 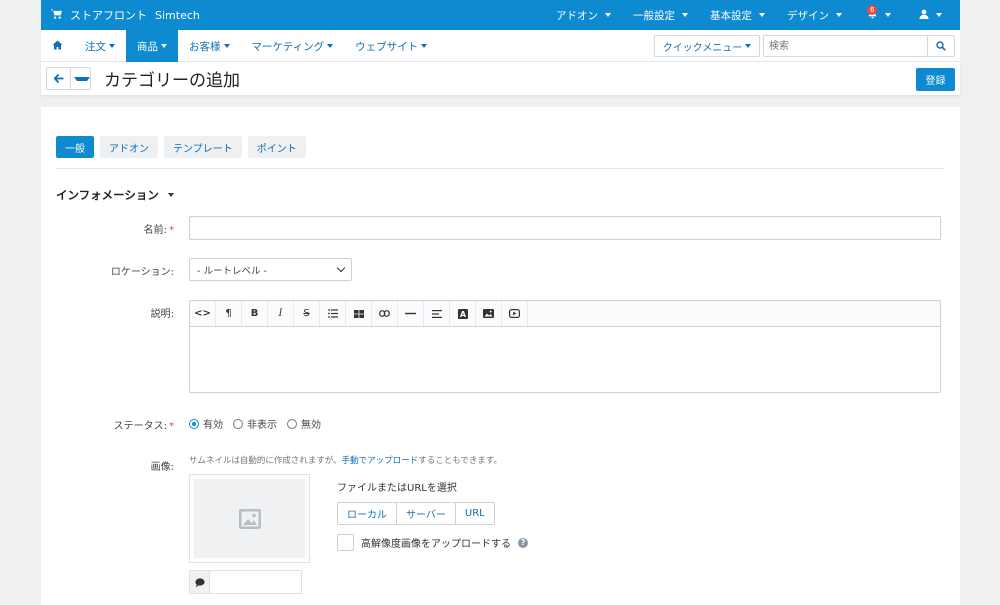 I want to click on tab-general: 一般, so click(x=75, y=147).